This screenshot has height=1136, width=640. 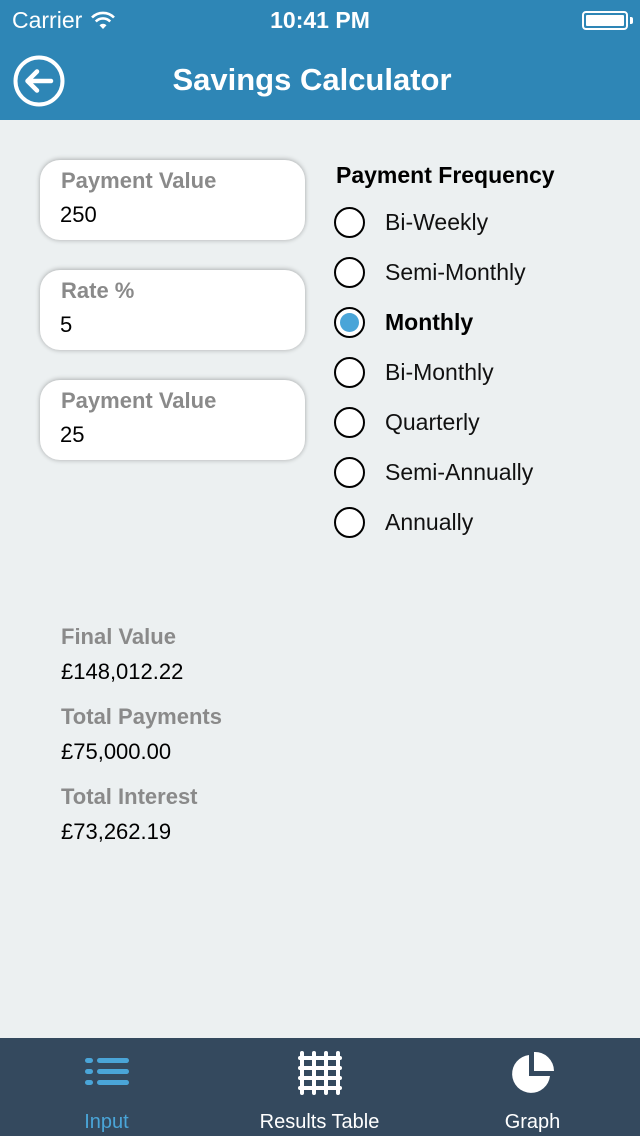 I want to click on payment-value-2-field: Payment Value, so click(x=172, y=420).